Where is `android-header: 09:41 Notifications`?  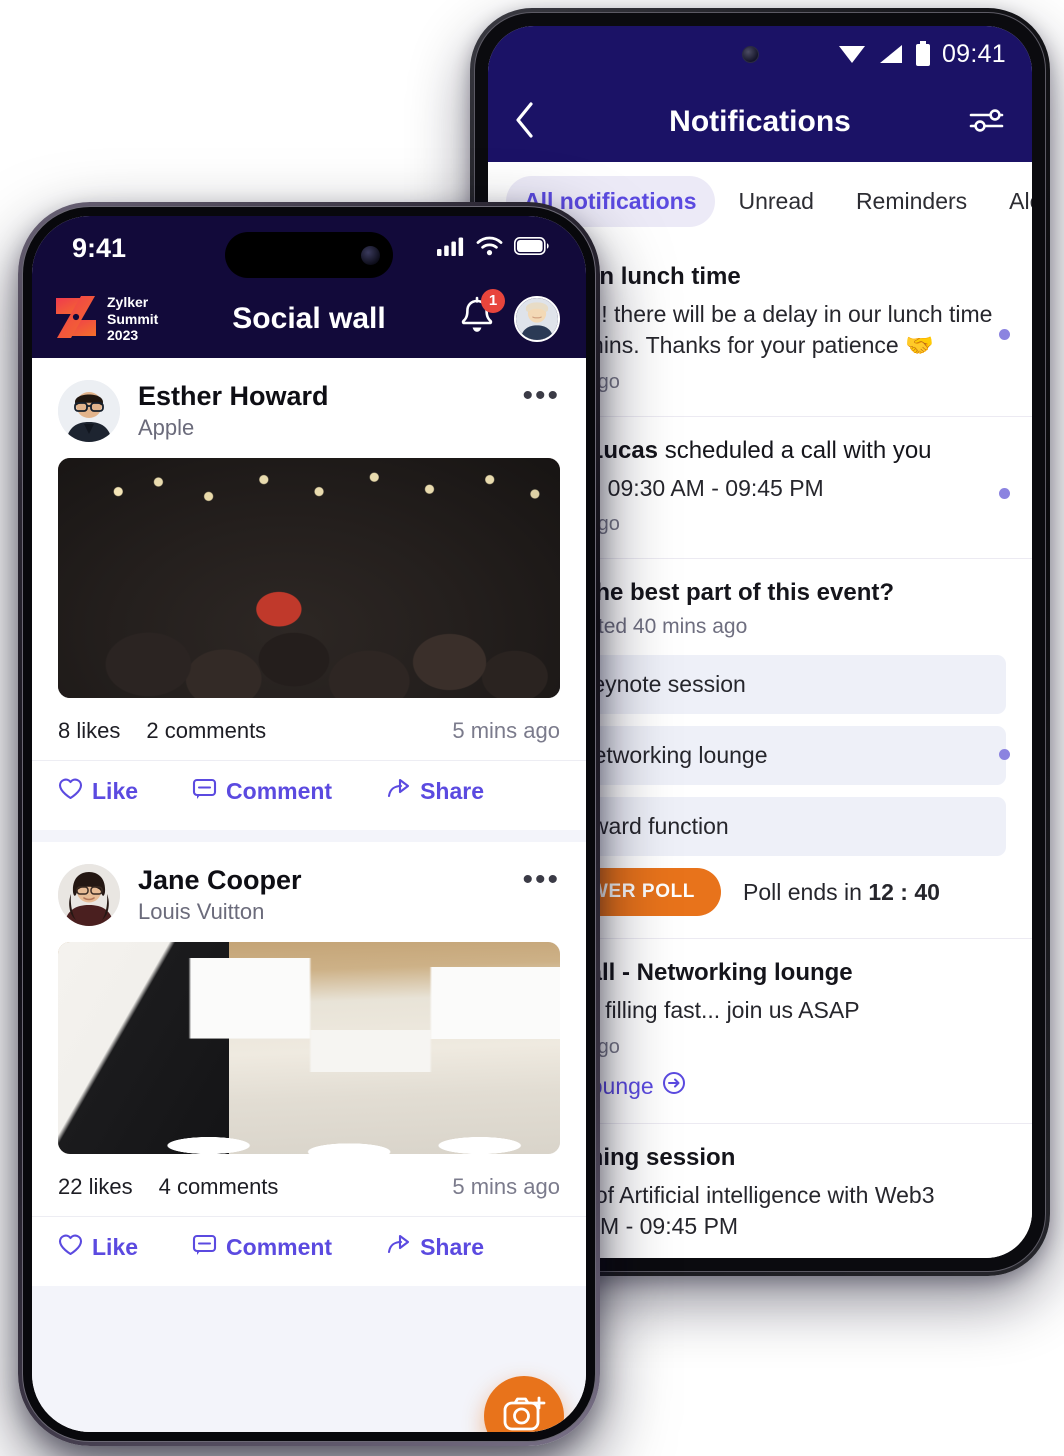 android-header: 09:41 Notifications is located at coordinates (760, 94).